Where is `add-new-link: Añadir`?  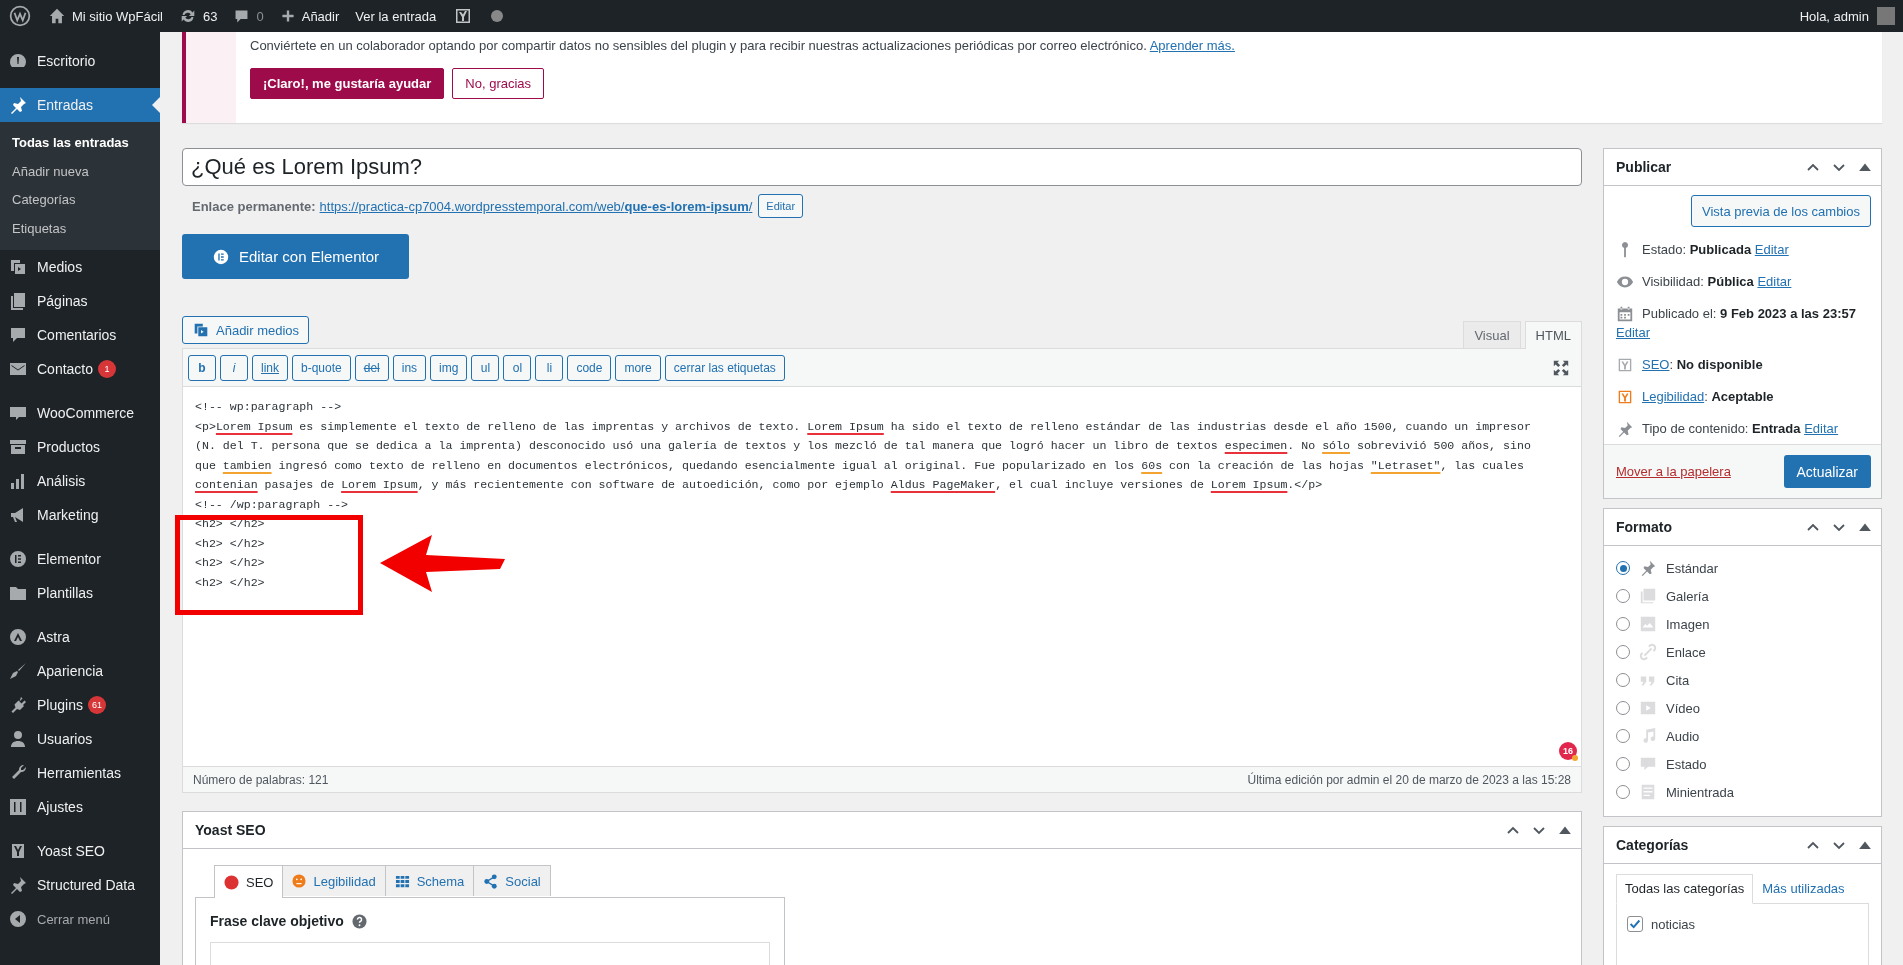
add-new-link: Añadir is located at coordinates (309, 16).